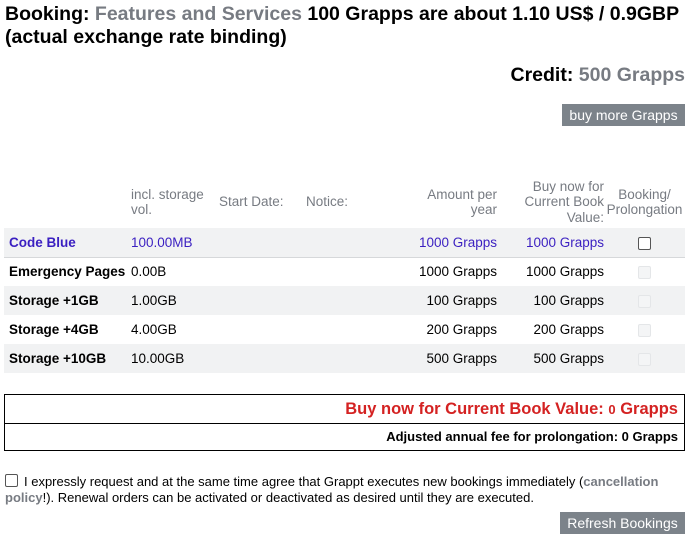  I want to click on row-name: Code Blue, so click(42, 242).